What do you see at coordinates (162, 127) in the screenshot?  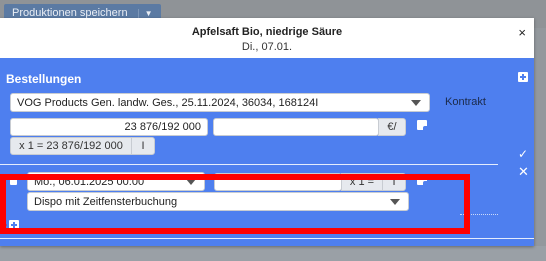 I see `quantity-value: 23 876/192 000` at bounding box center [162, 127].